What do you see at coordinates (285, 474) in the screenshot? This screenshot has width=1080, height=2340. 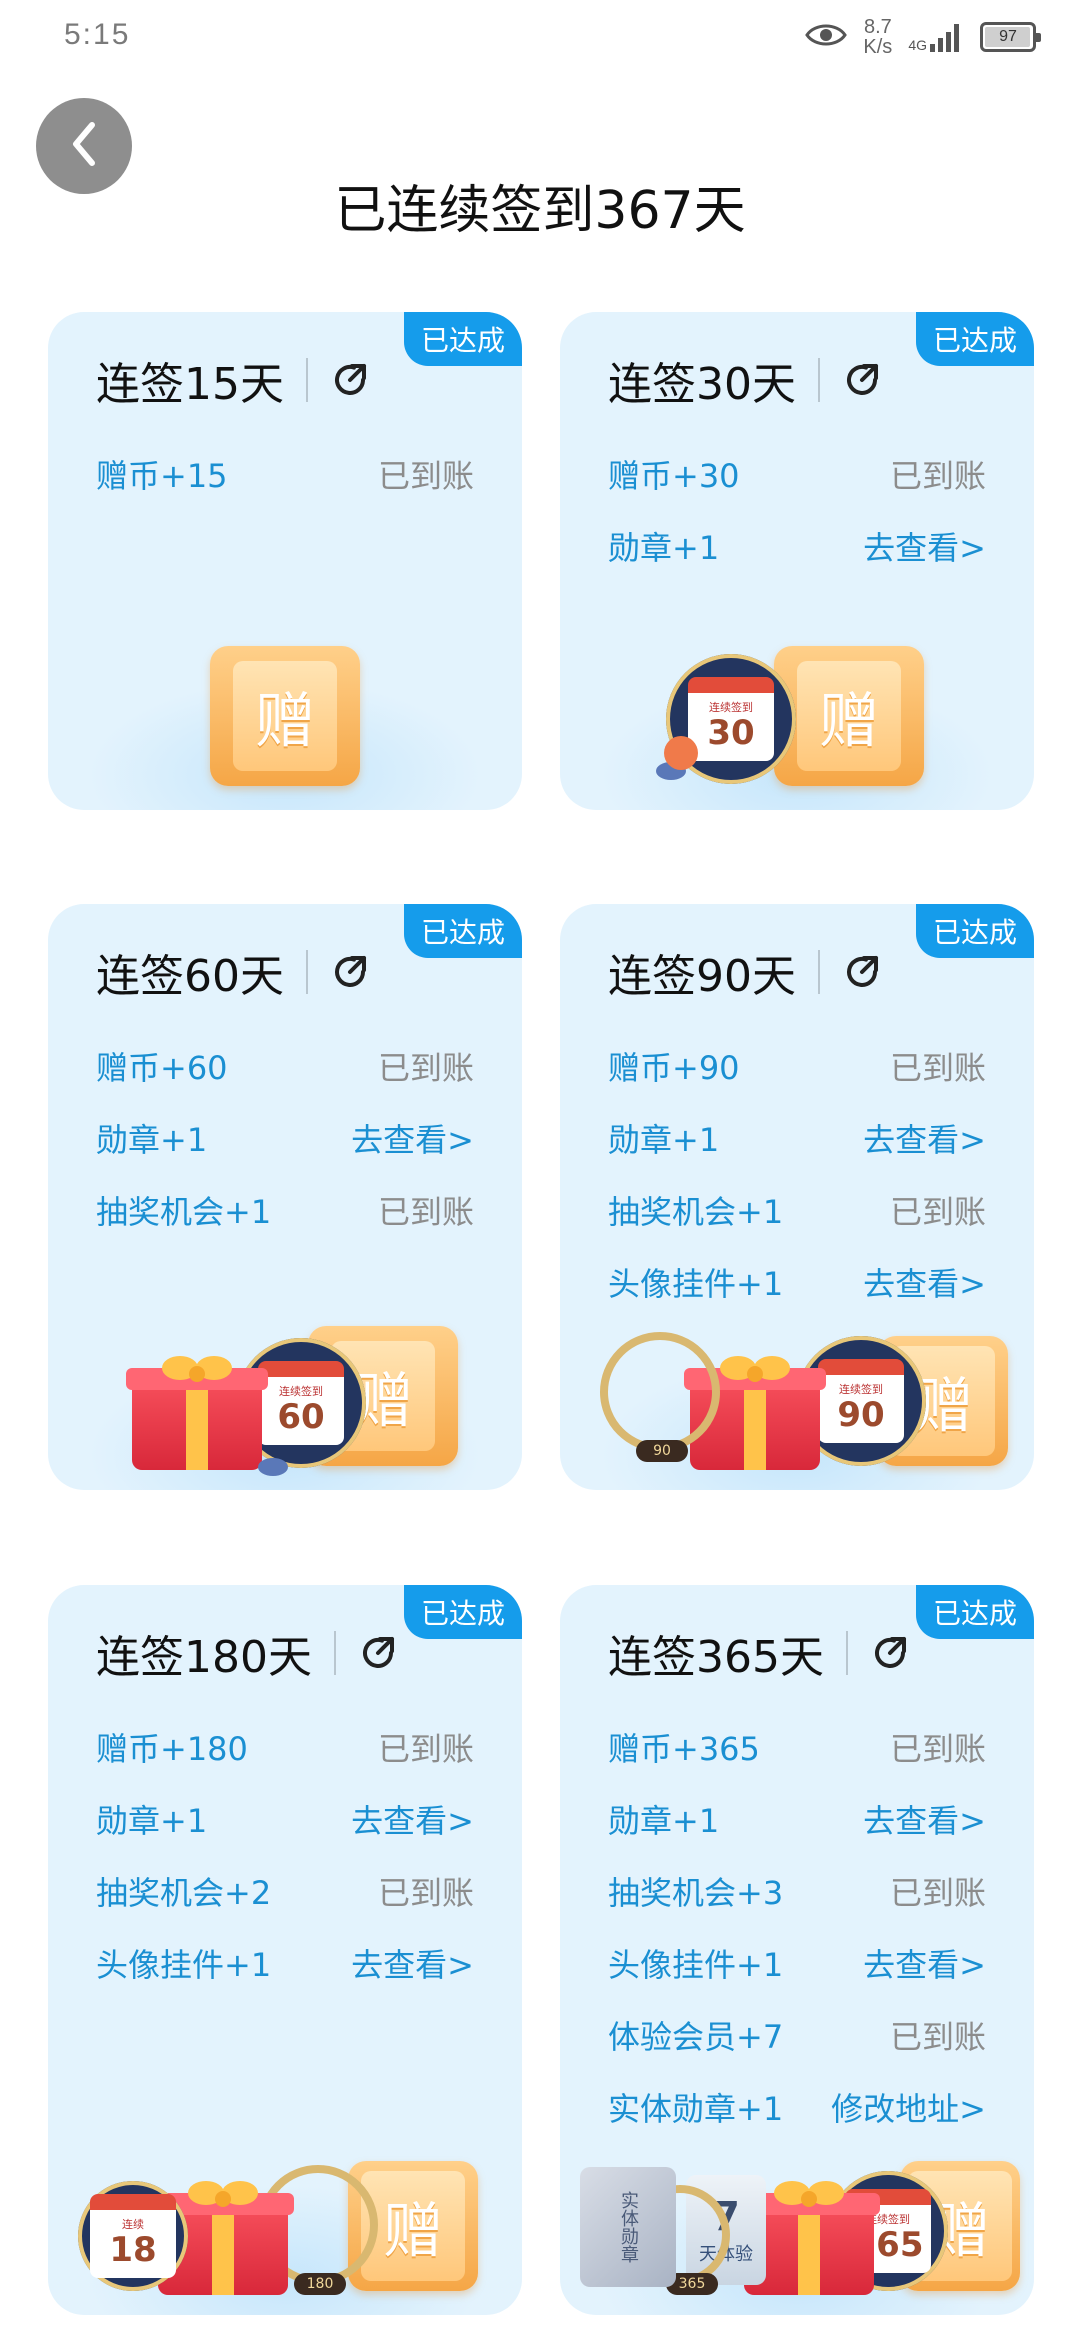 I see `reward-row: 赠币+15 已到账` at bounding box center [285, 474].